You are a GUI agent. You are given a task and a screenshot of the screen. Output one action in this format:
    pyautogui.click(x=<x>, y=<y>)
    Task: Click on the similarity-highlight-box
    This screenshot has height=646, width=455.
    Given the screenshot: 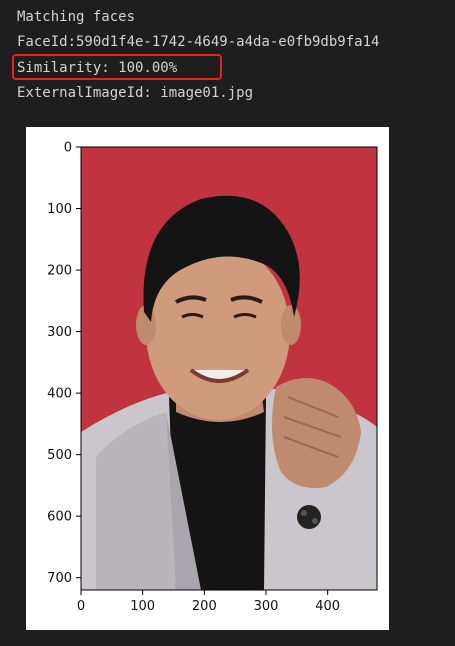 What is the action you would take?
    pyautogui.click(x=117, y=67)
    